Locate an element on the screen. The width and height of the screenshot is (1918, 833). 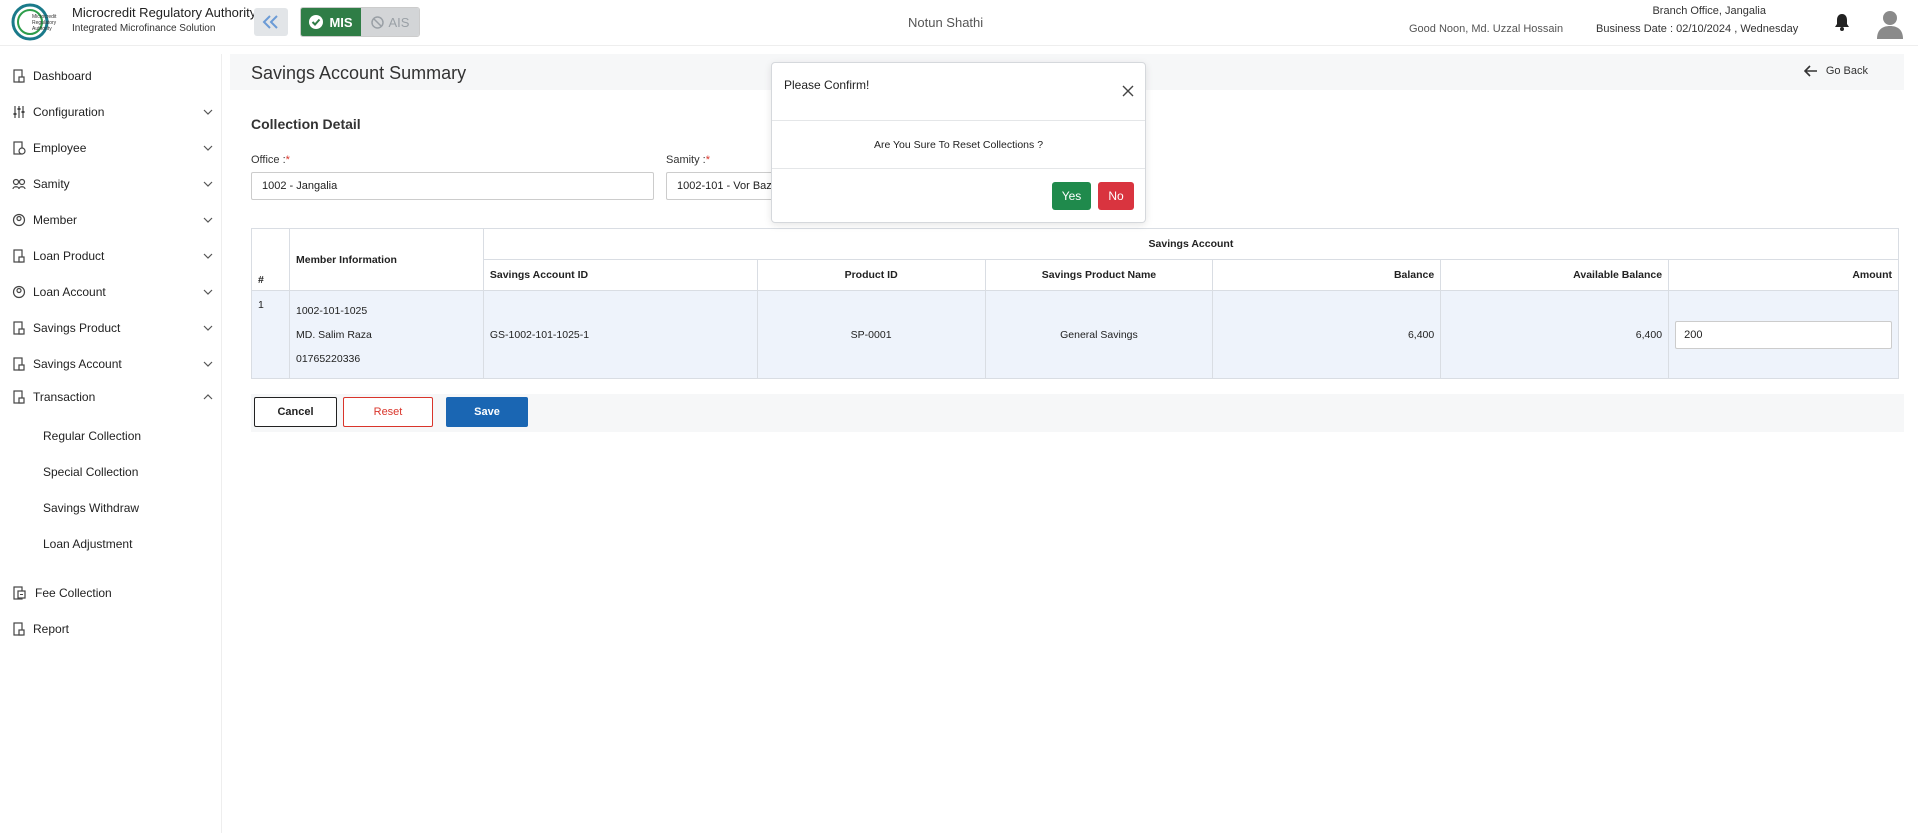
sidebar-item-savings-product: Savings Product is located at coordinates (111, 328).